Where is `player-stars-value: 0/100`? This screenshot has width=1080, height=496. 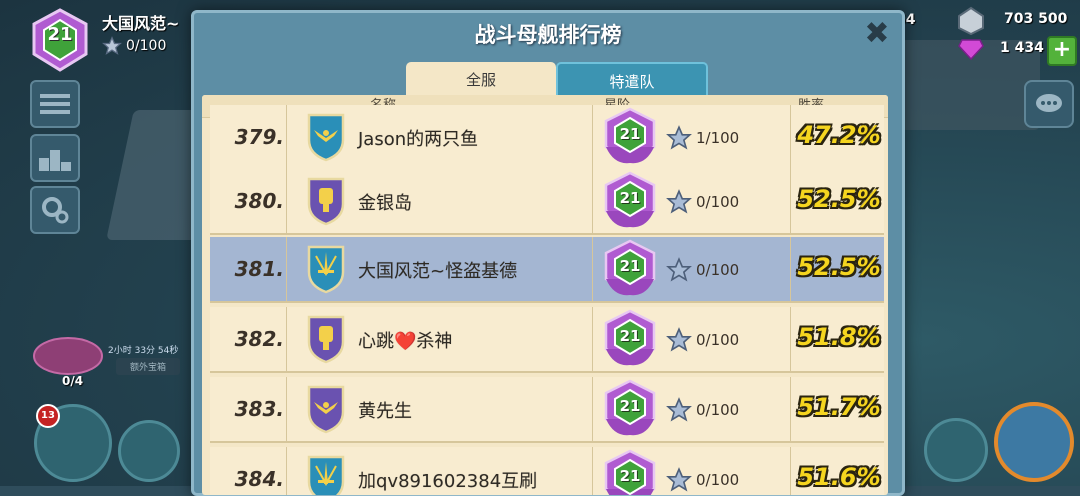
player-stars-value: 0/100 is located at coordinates (146, 46).